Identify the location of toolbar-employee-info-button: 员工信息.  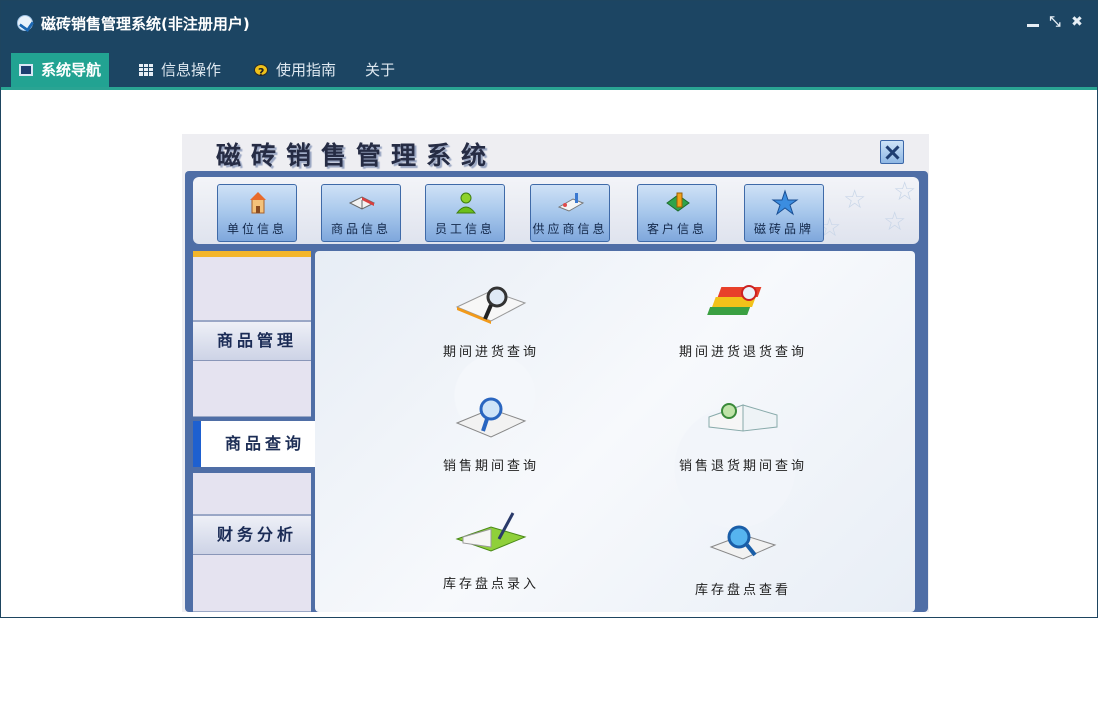
(465, 213).